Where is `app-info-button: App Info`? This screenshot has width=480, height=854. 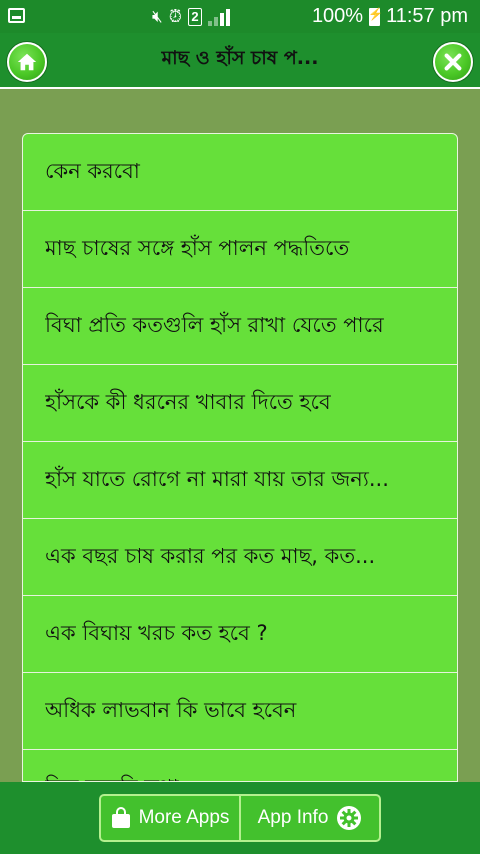 app-info-button: App Info is located at coordinates (309, 818).